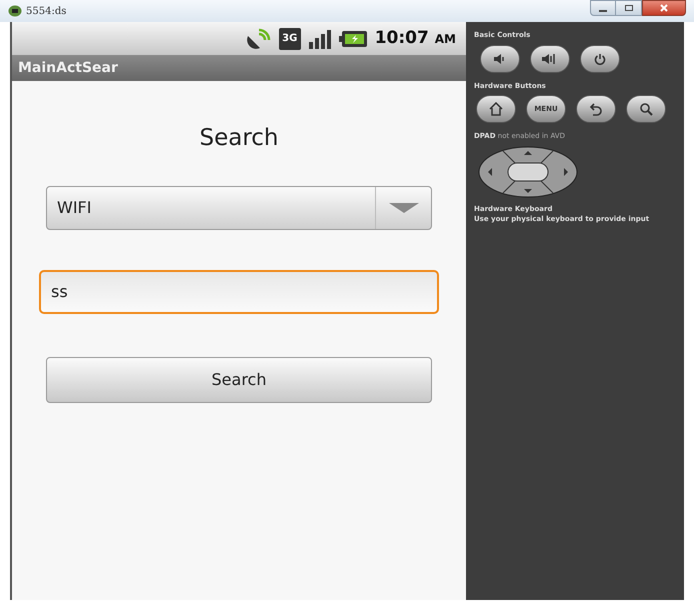  I want to click on app-title: MainActSear, so click(68, 68).